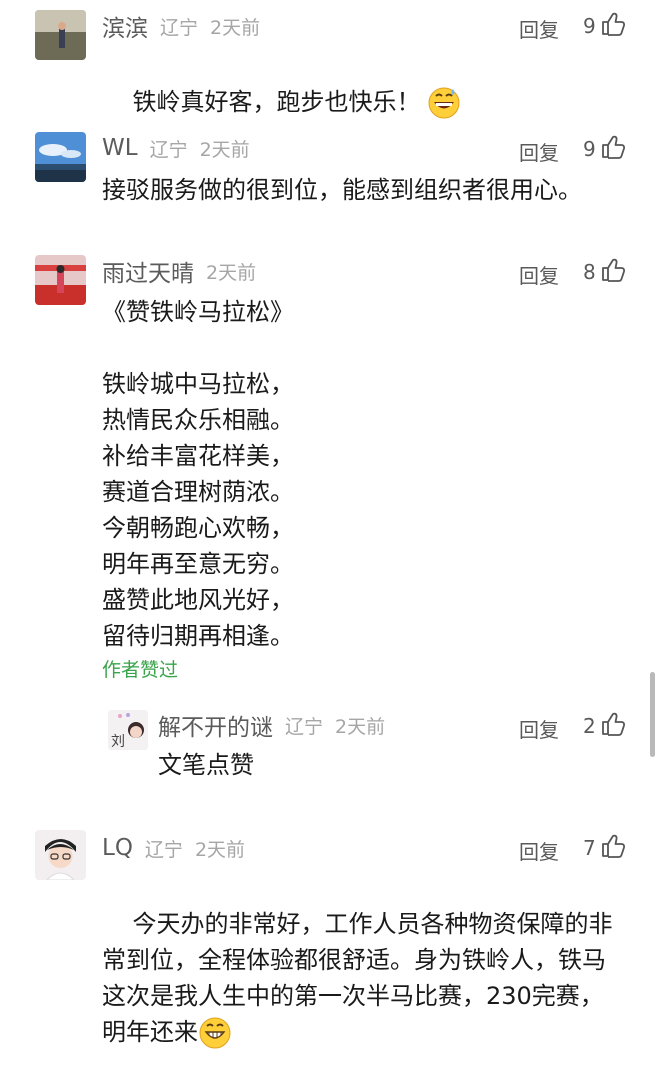 Image resolution: width=660 pixels, height=1086 pixels. Describe the element at coordinates (589, 726) in the screenshot. I see `like-count: 2` at that location.